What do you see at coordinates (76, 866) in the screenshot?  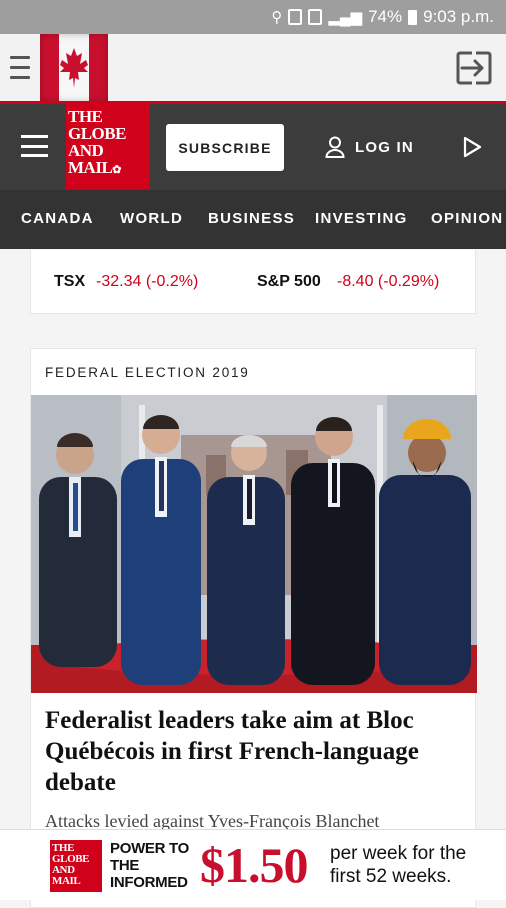 I see `ad-logo: THE GLOBE AND MAIL` at bounding box center [76, 866].